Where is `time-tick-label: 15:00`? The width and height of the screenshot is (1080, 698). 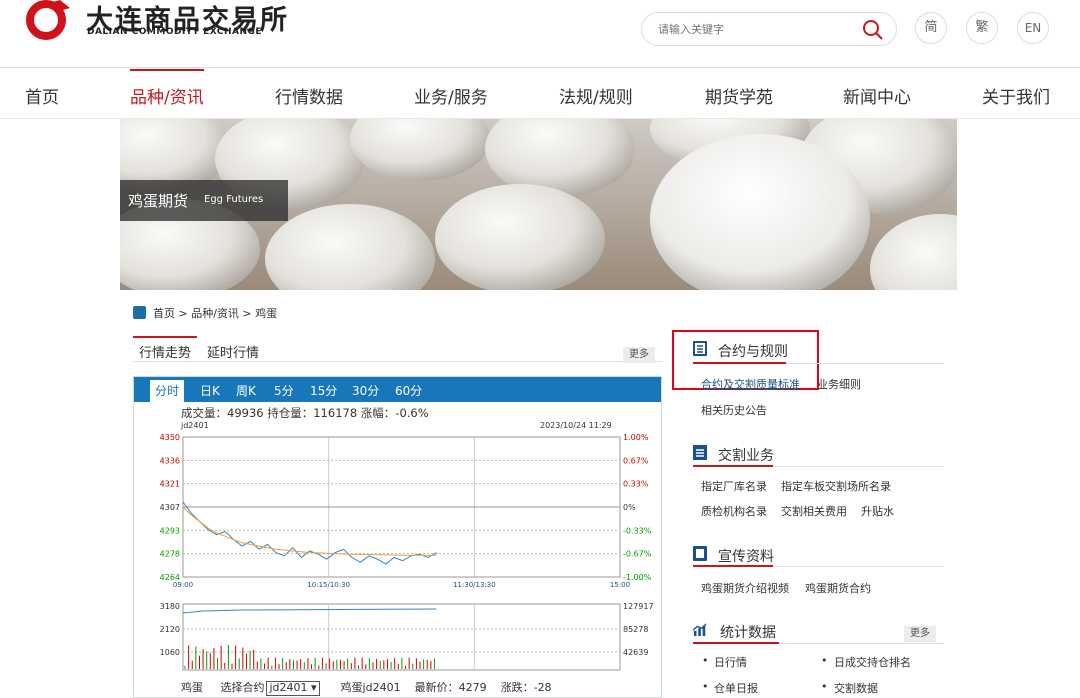 time-tick-label: 15:00 is located at coordinates (620, 585).